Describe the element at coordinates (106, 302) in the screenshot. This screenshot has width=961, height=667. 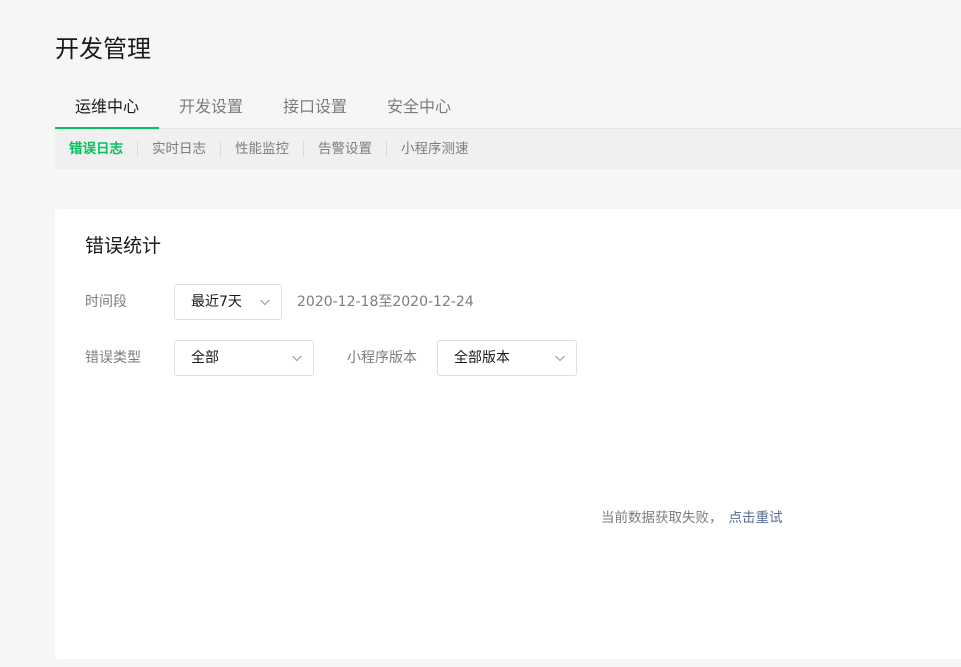
I see `period-label: 时间段` at that location.